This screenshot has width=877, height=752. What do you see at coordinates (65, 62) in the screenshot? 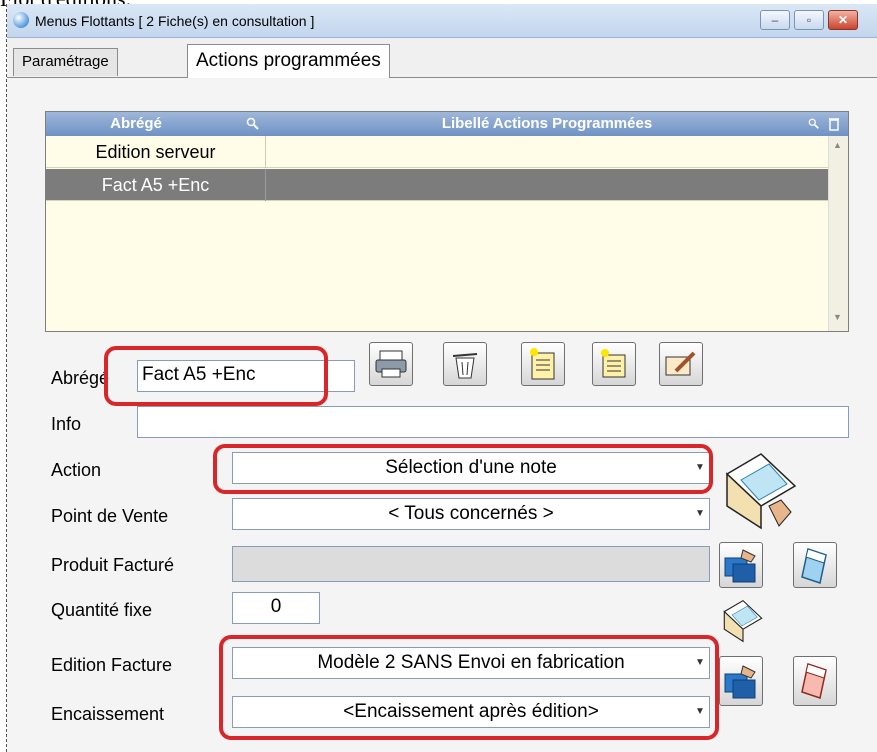
I see `tab-parametrage: Paramétrage` at bounding box center [65, 62].